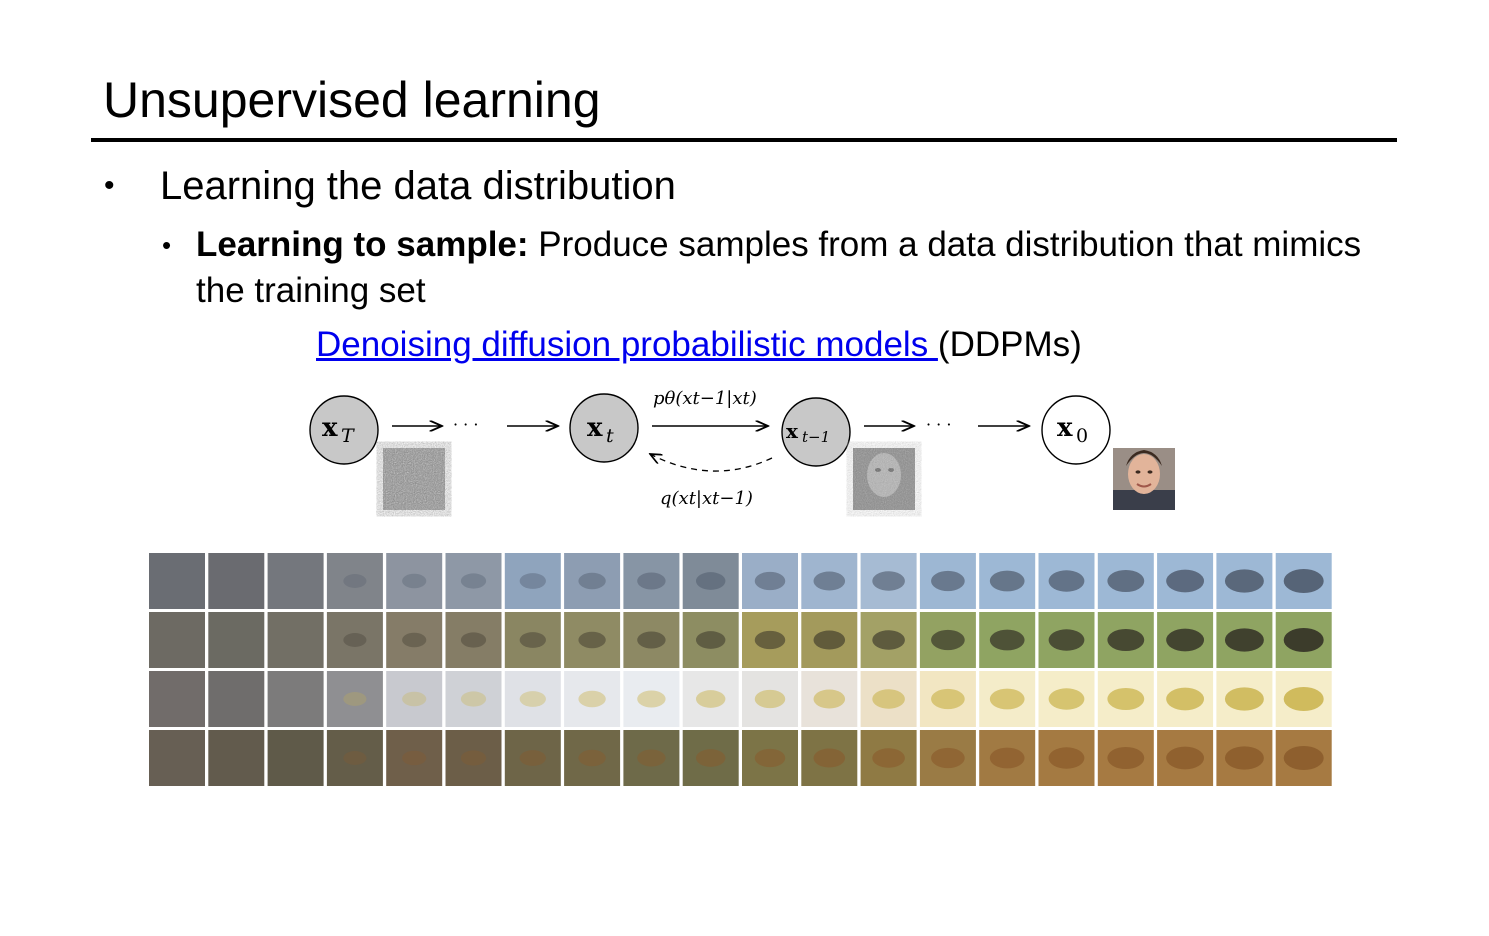 This screenshot has height=936, width=1489. Describe the element at coordinates (1065, 428) in the screenshot. I see `node-x0-label: x` at that location.